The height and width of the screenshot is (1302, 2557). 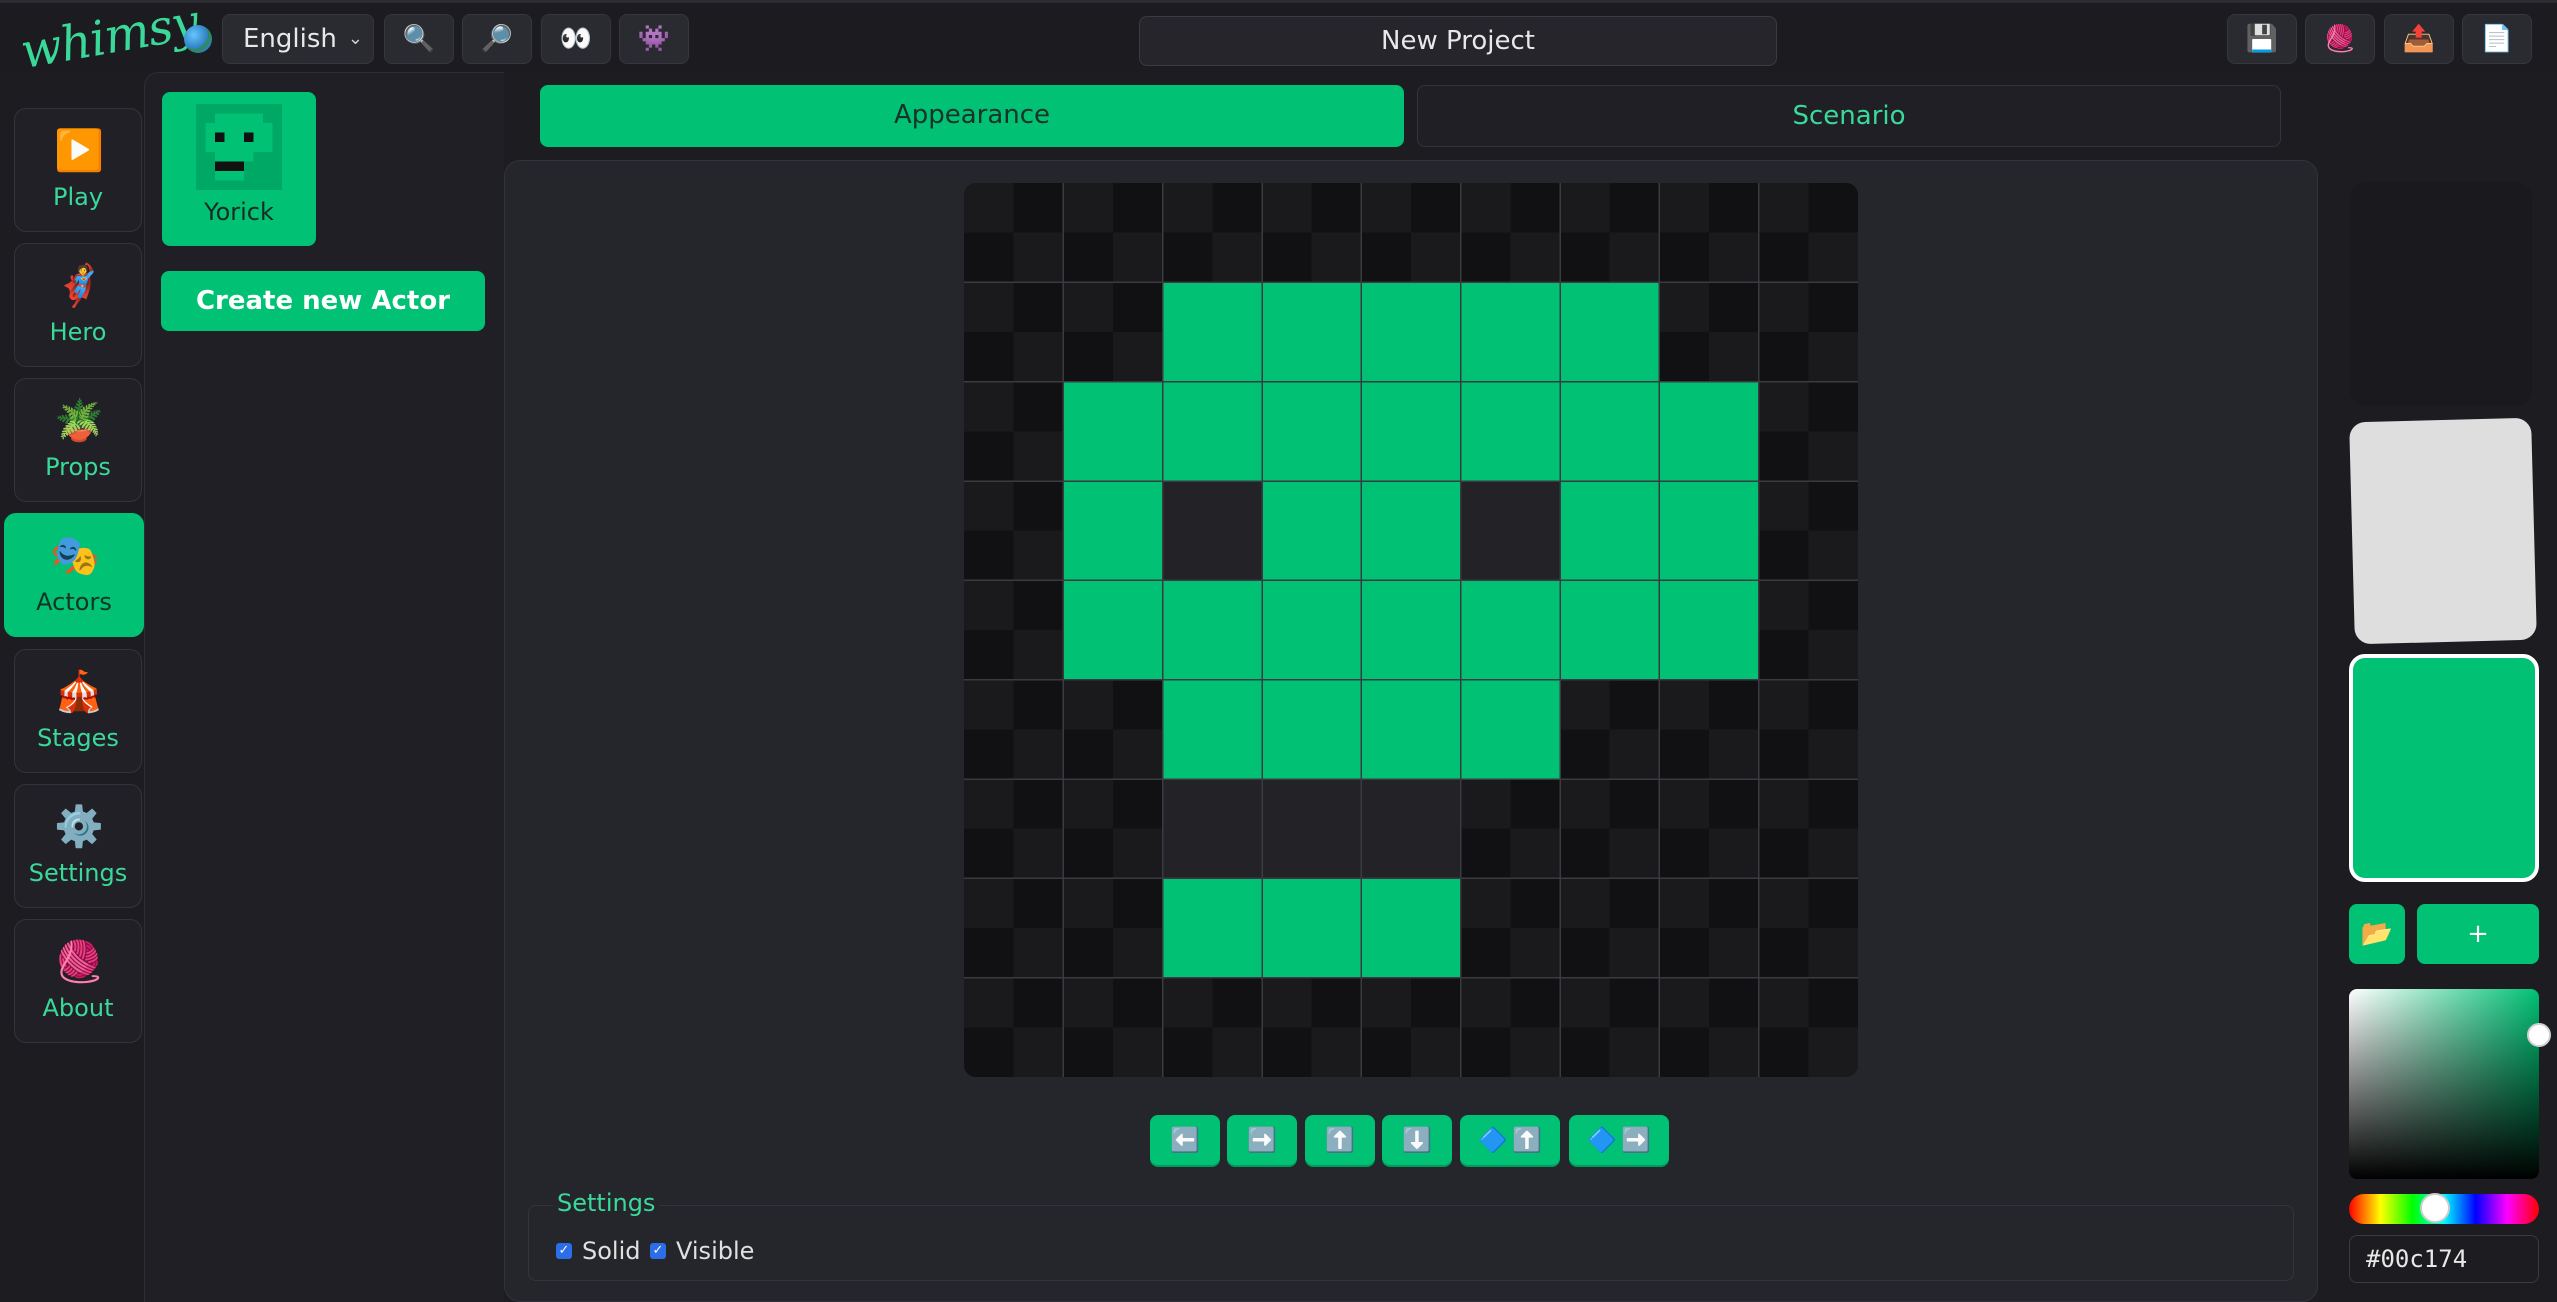 I want to click on color-swatch-selected, so click(x=2444, y=768).